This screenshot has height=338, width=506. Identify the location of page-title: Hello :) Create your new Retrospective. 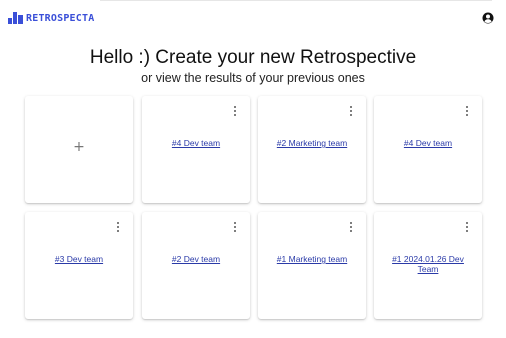
(253, 57).